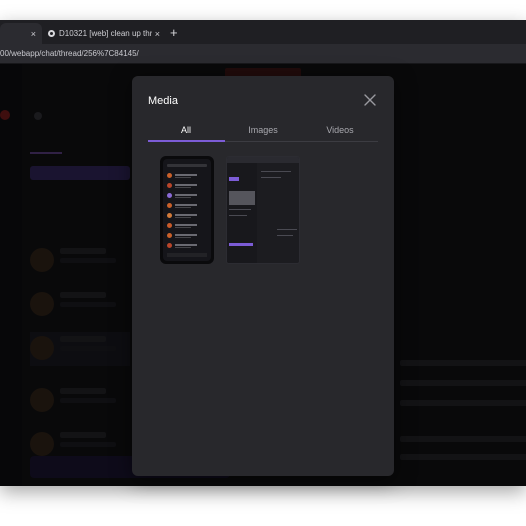  What do you see at coordinates (186, 130) in the screenshot?
I see `tab-all: All` at bounding box center [186, 130].